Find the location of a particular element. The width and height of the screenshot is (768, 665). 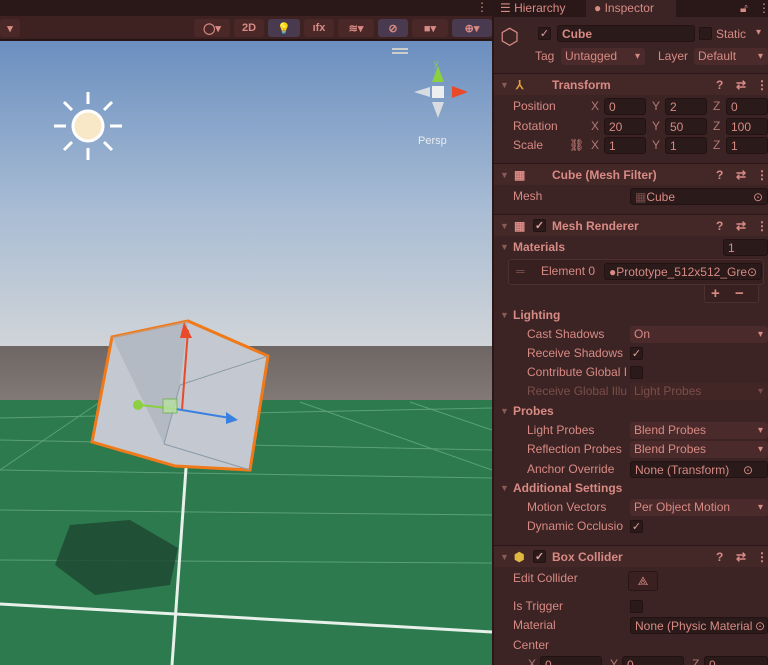

audio-toggle-icon: ıfx is located at coordinates (319, 28).